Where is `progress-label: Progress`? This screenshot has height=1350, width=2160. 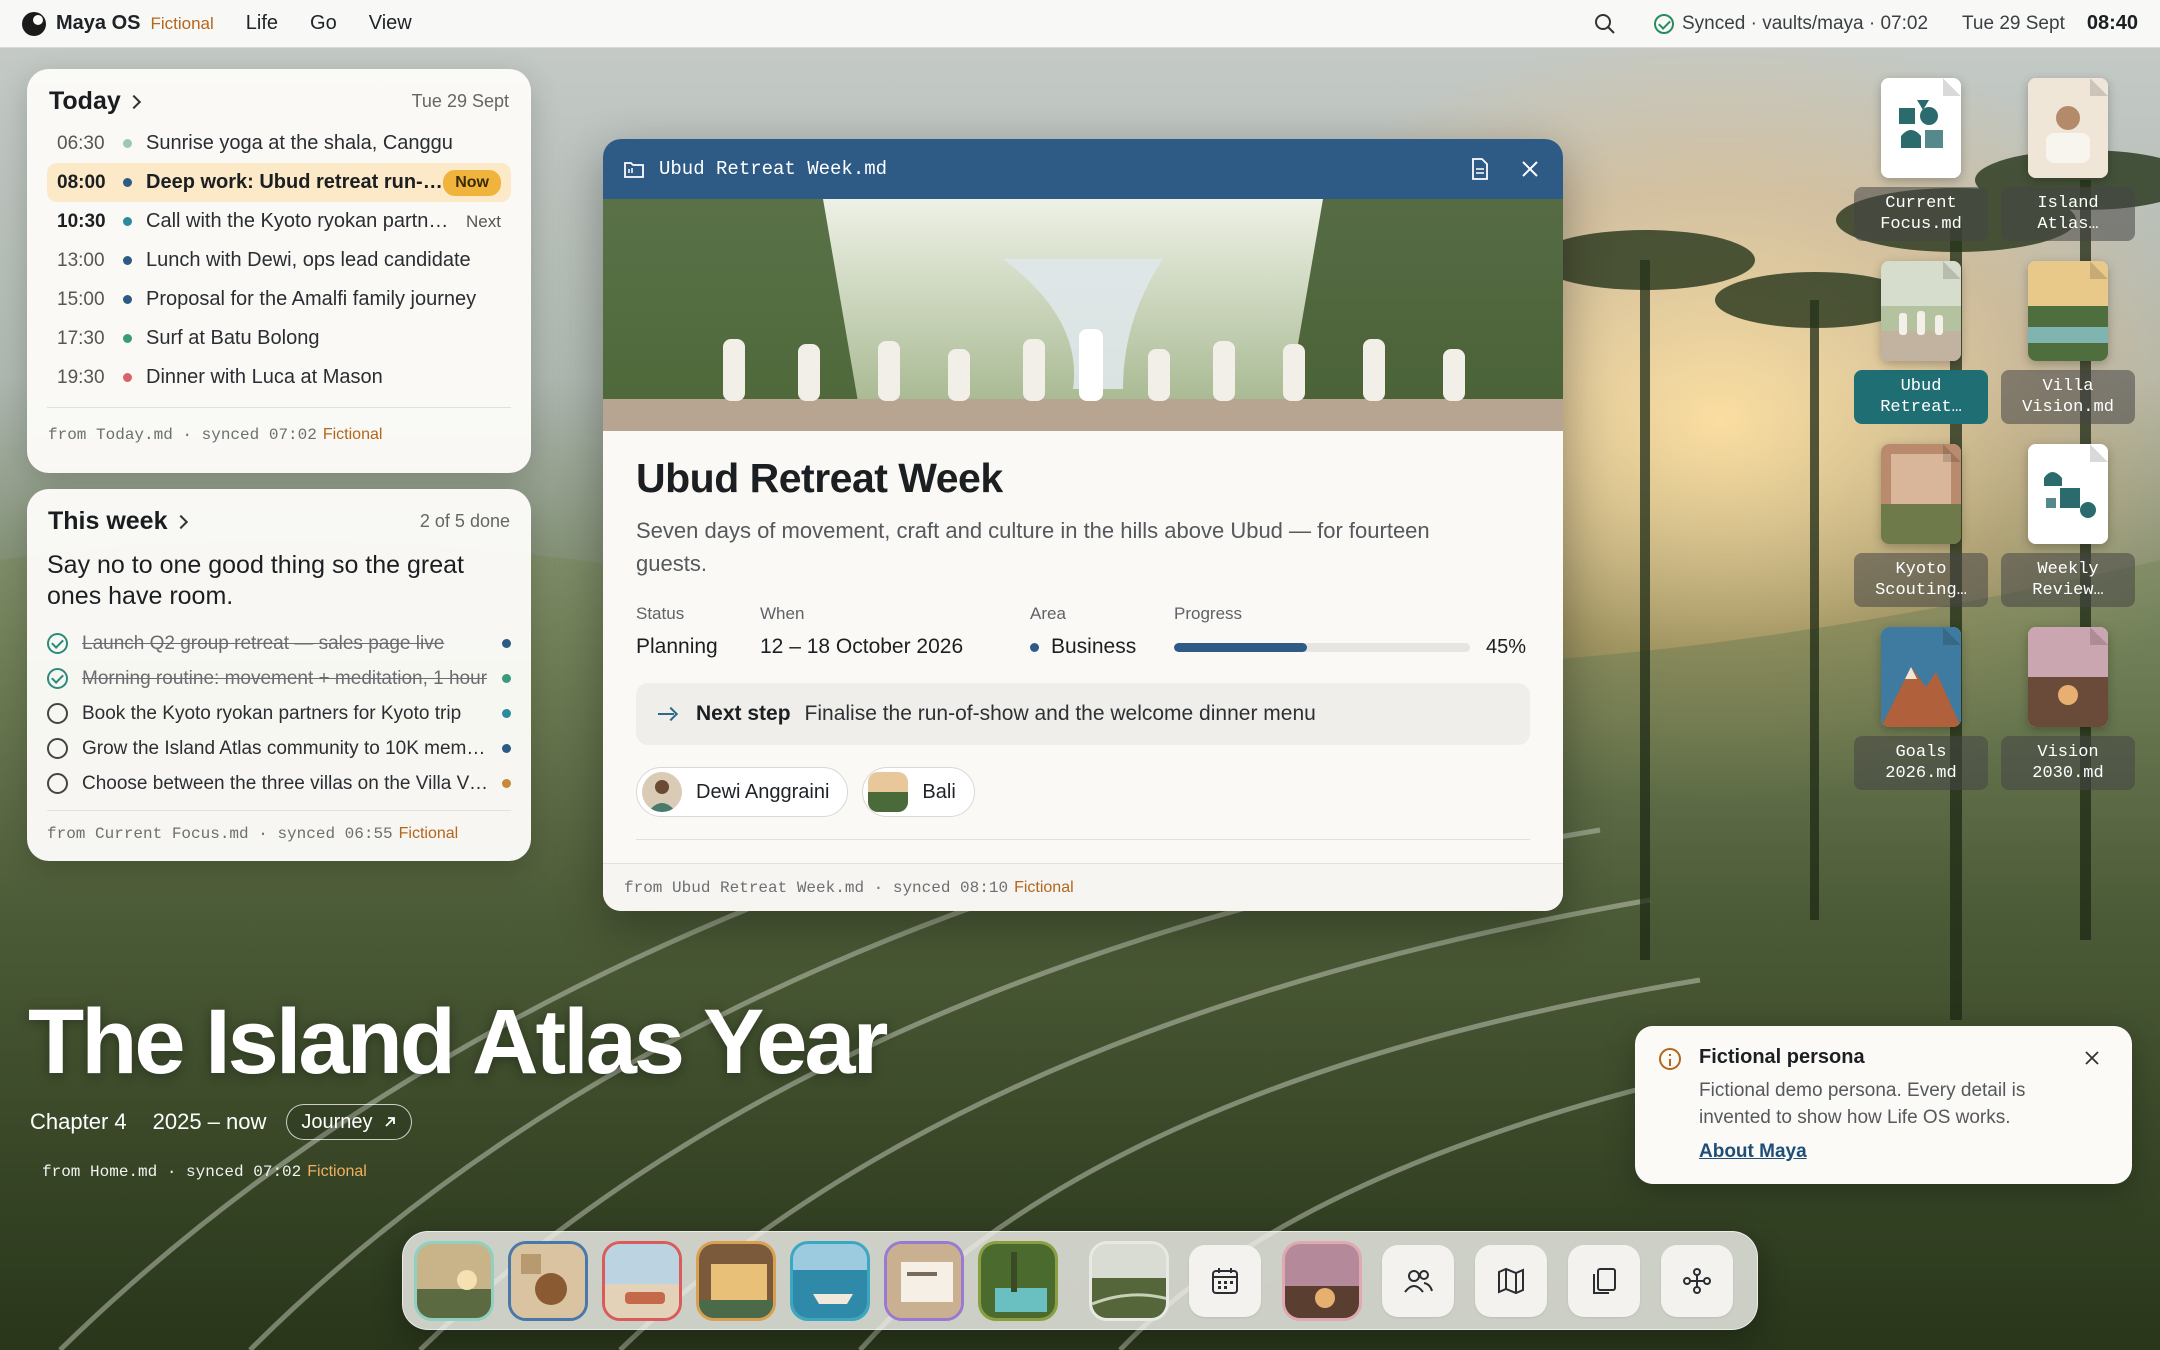 progress-label: Progress is located at coordinates (1208, 613).